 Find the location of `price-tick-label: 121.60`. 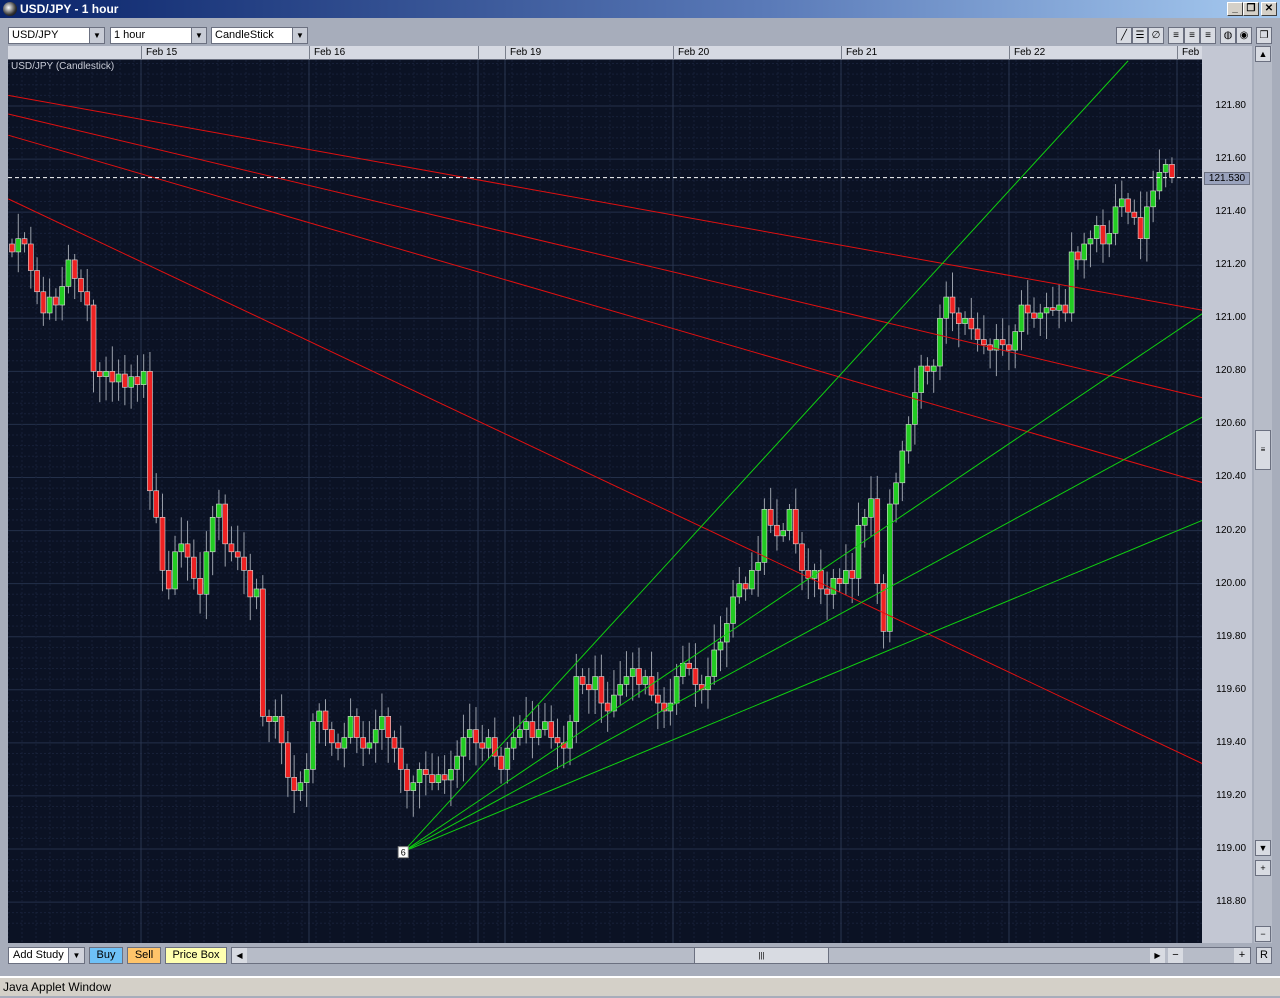

price-tick-label: 121.60 is located at coordinates (1230, 159).